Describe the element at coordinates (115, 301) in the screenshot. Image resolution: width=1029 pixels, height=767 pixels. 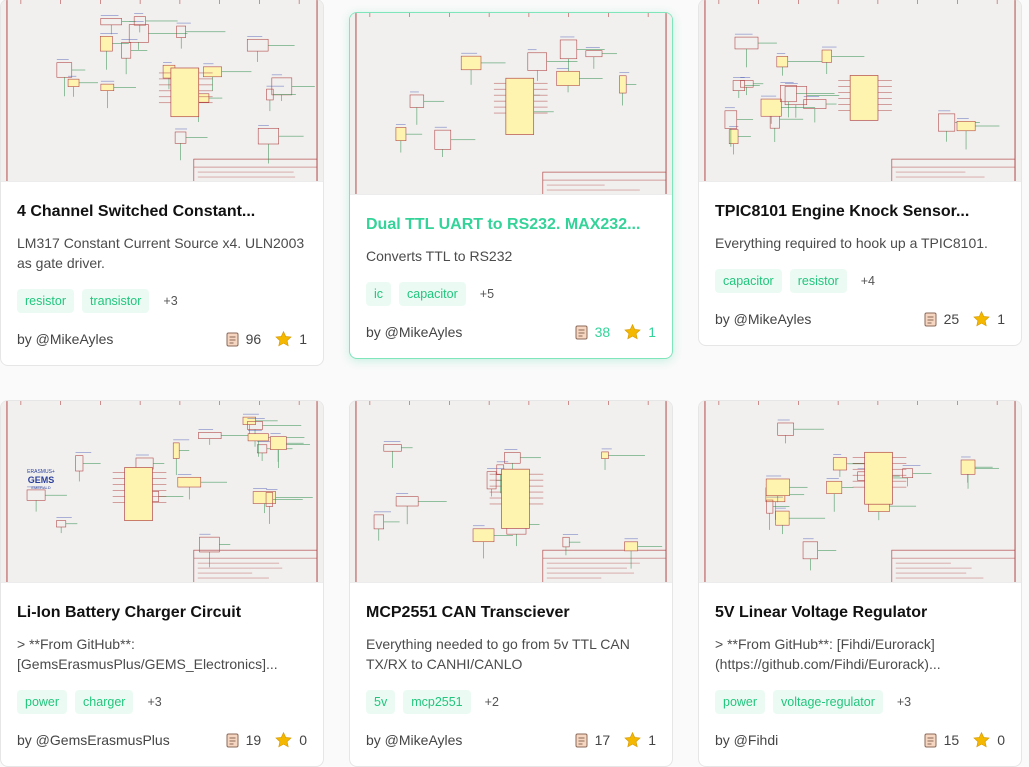
I see `tag: transistor` at that location.